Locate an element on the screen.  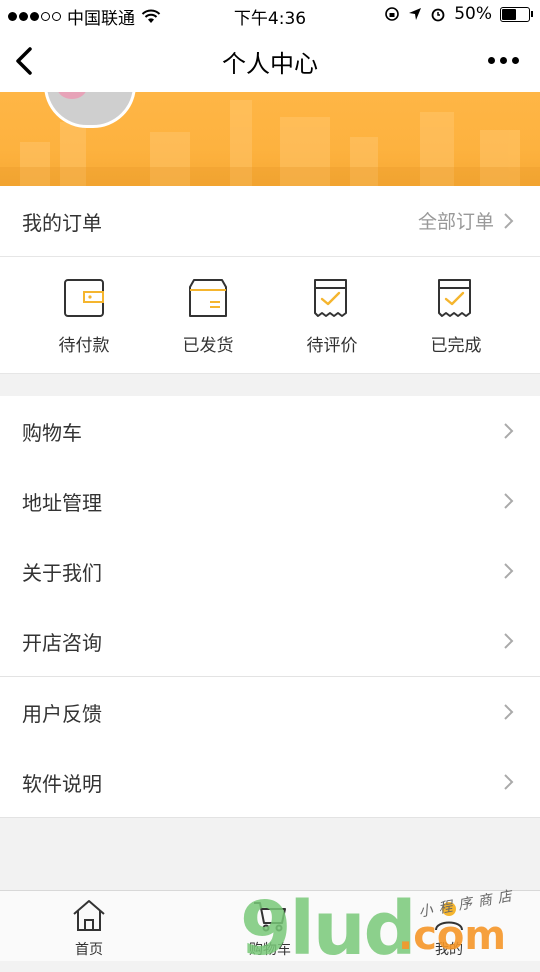
menu-item-cart: 购物车 is located at coordinates (270, 431).